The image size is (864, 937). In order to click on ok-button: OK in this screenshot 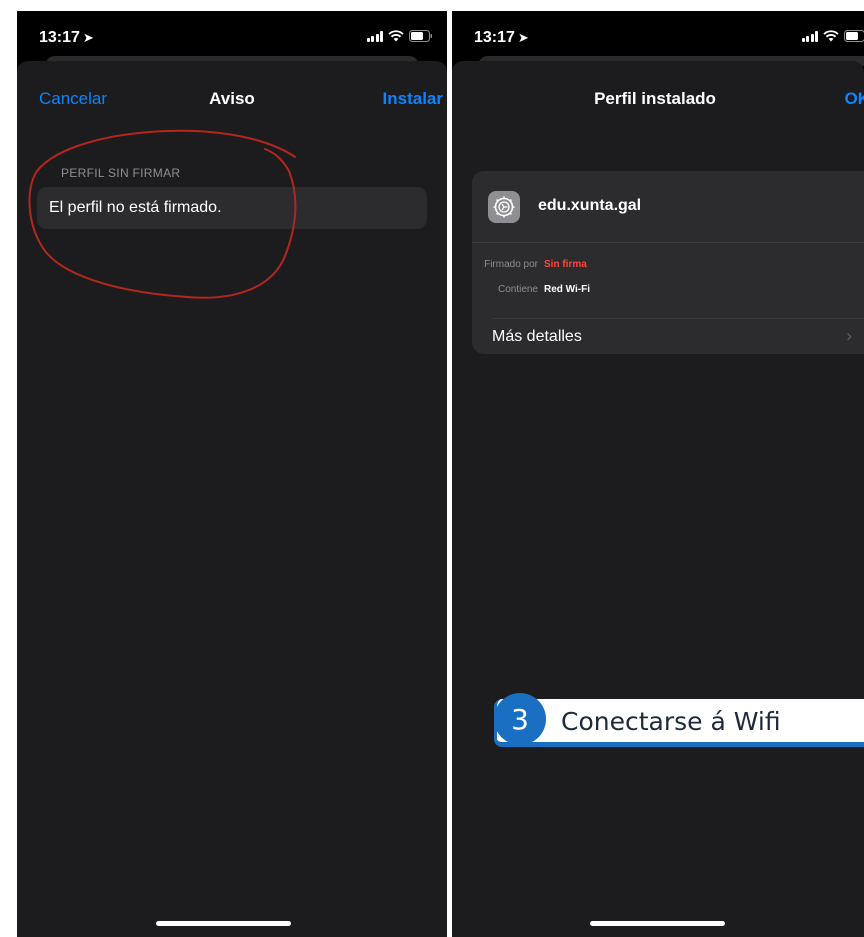, I will do `click(854, 99)`.